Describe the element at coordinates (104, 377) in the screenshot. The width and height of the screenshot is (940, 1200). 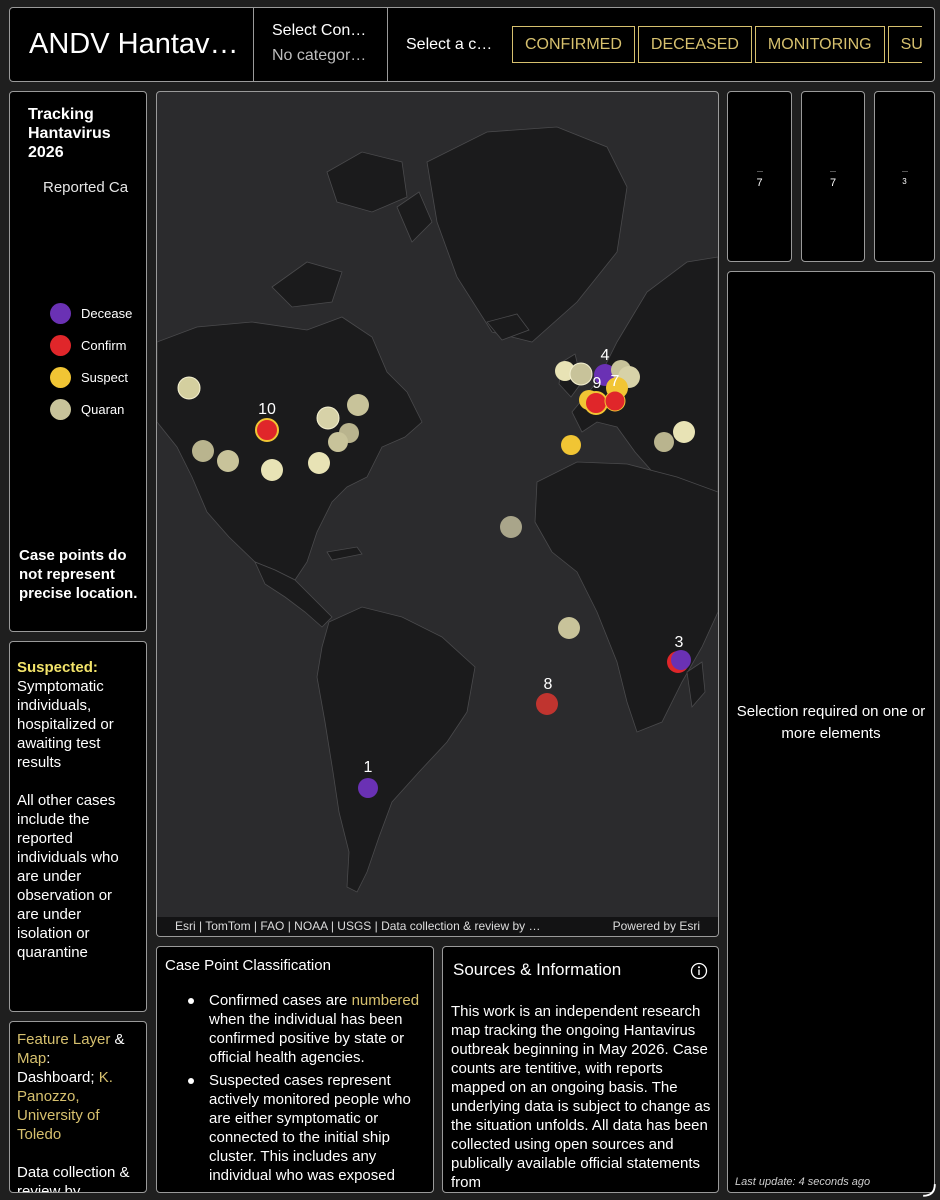
I see `legend-item-label: Suspect` at that location.